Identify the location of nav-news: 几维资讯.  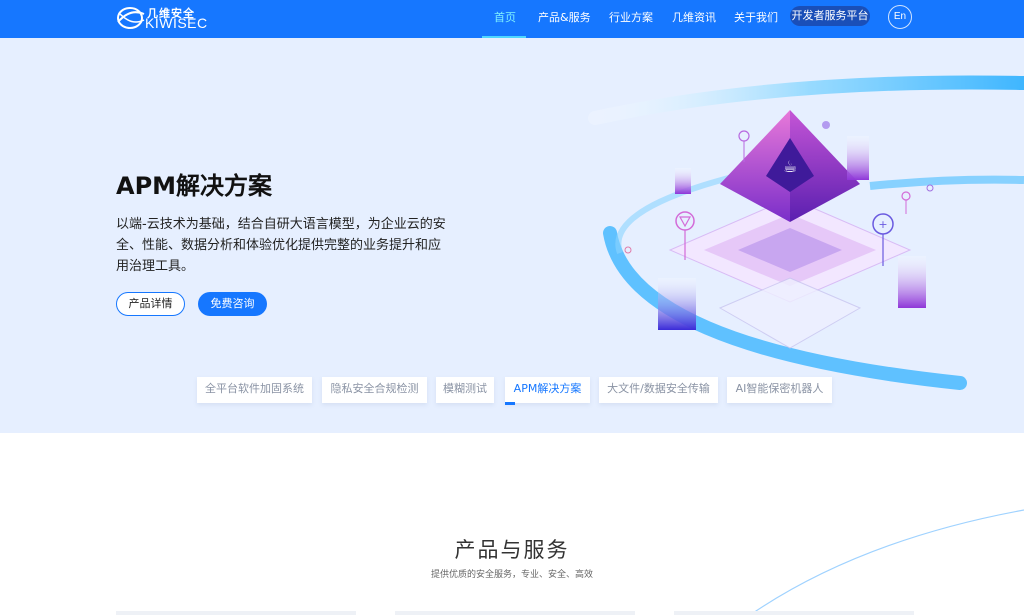
(694, 17).